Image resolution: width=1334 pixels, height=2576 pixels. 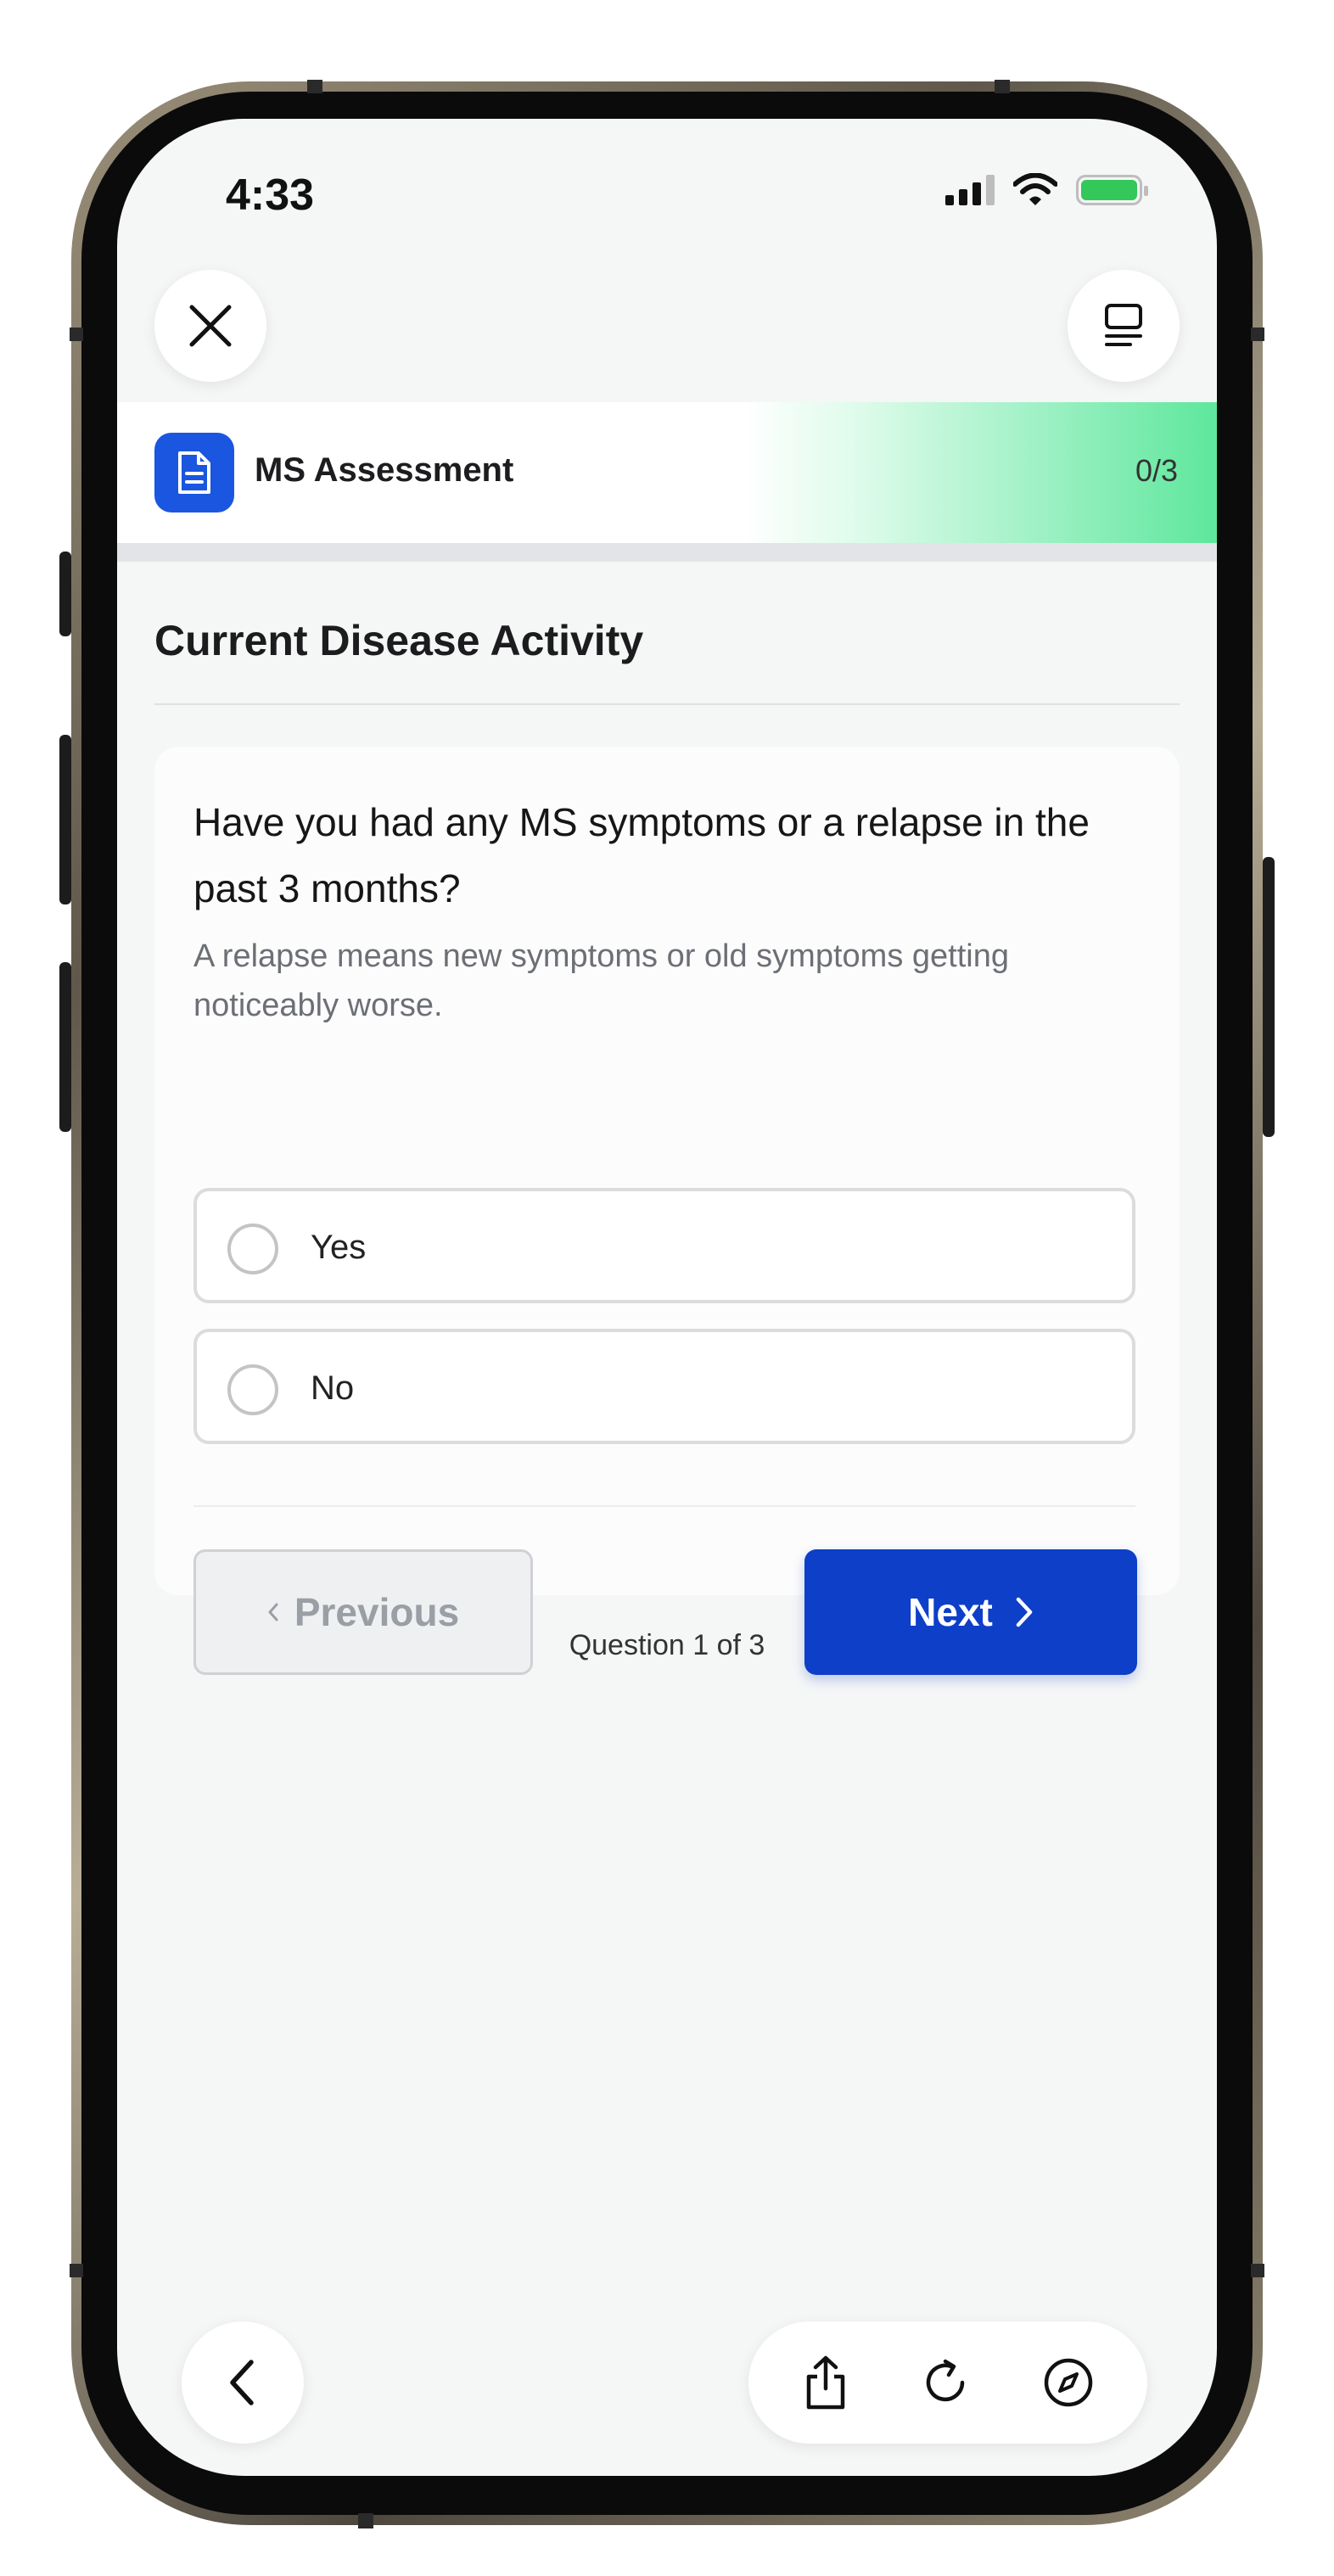 I want to click on previous-label: Previous, so click(x=377, y=1612).